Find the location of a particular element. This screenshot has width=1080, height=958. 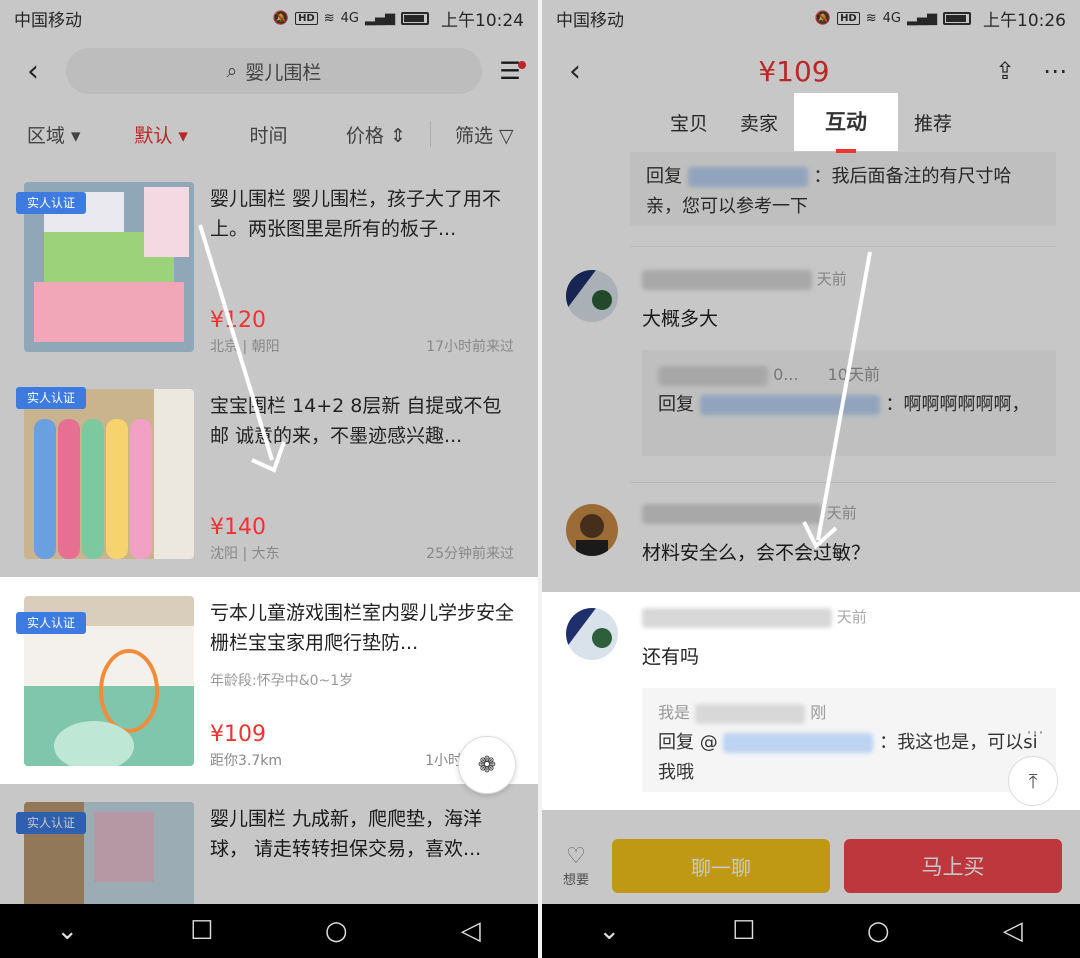

want-button: ♡ 想要 is located at coordinates (576, 866).